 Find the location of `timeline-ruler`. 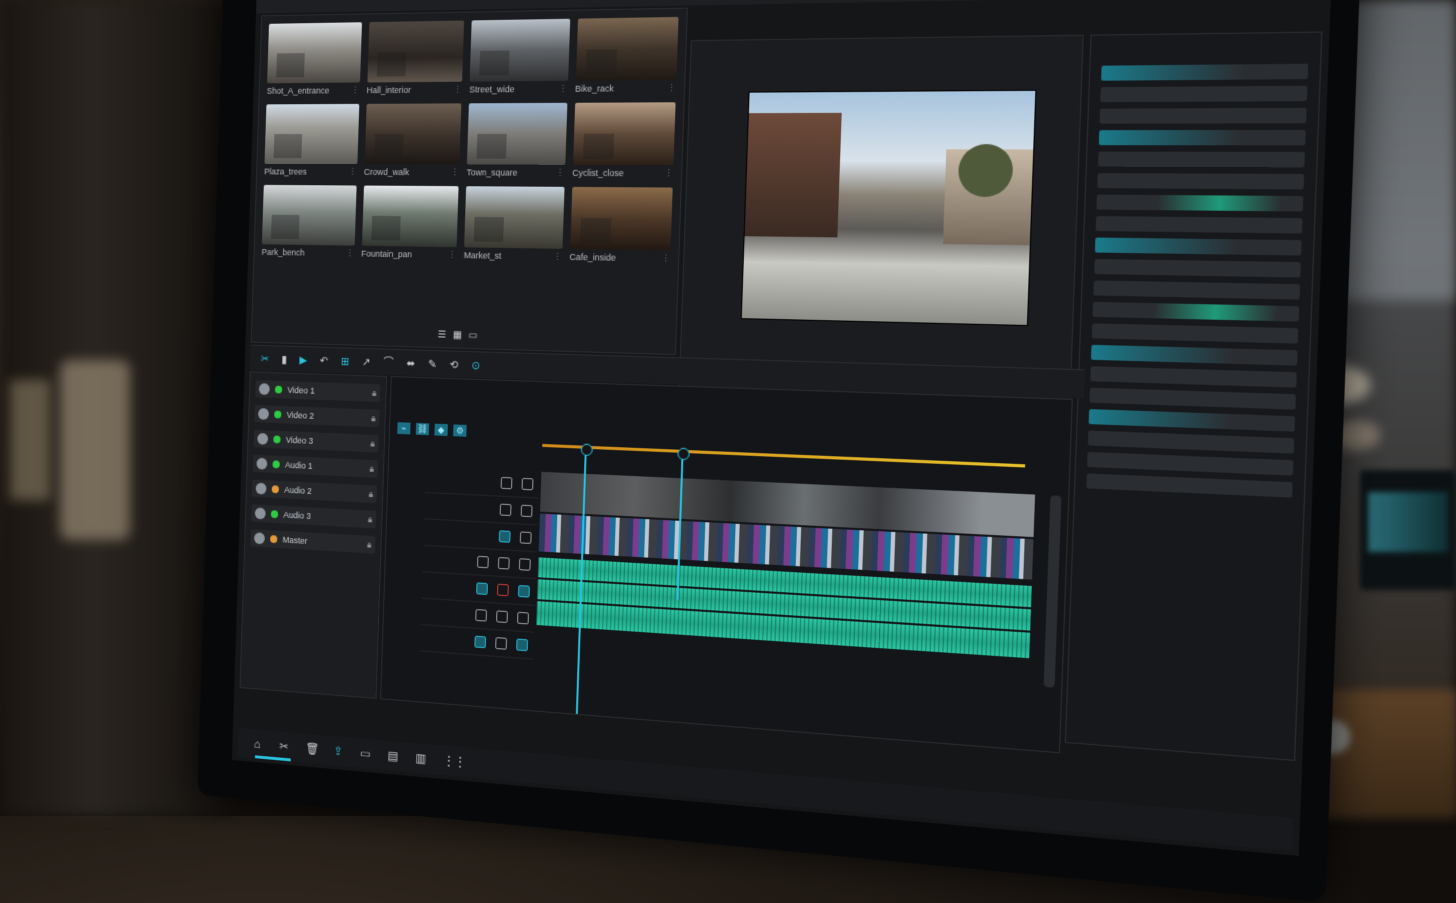

timeline-ruler is located at coordinates (800, 446).